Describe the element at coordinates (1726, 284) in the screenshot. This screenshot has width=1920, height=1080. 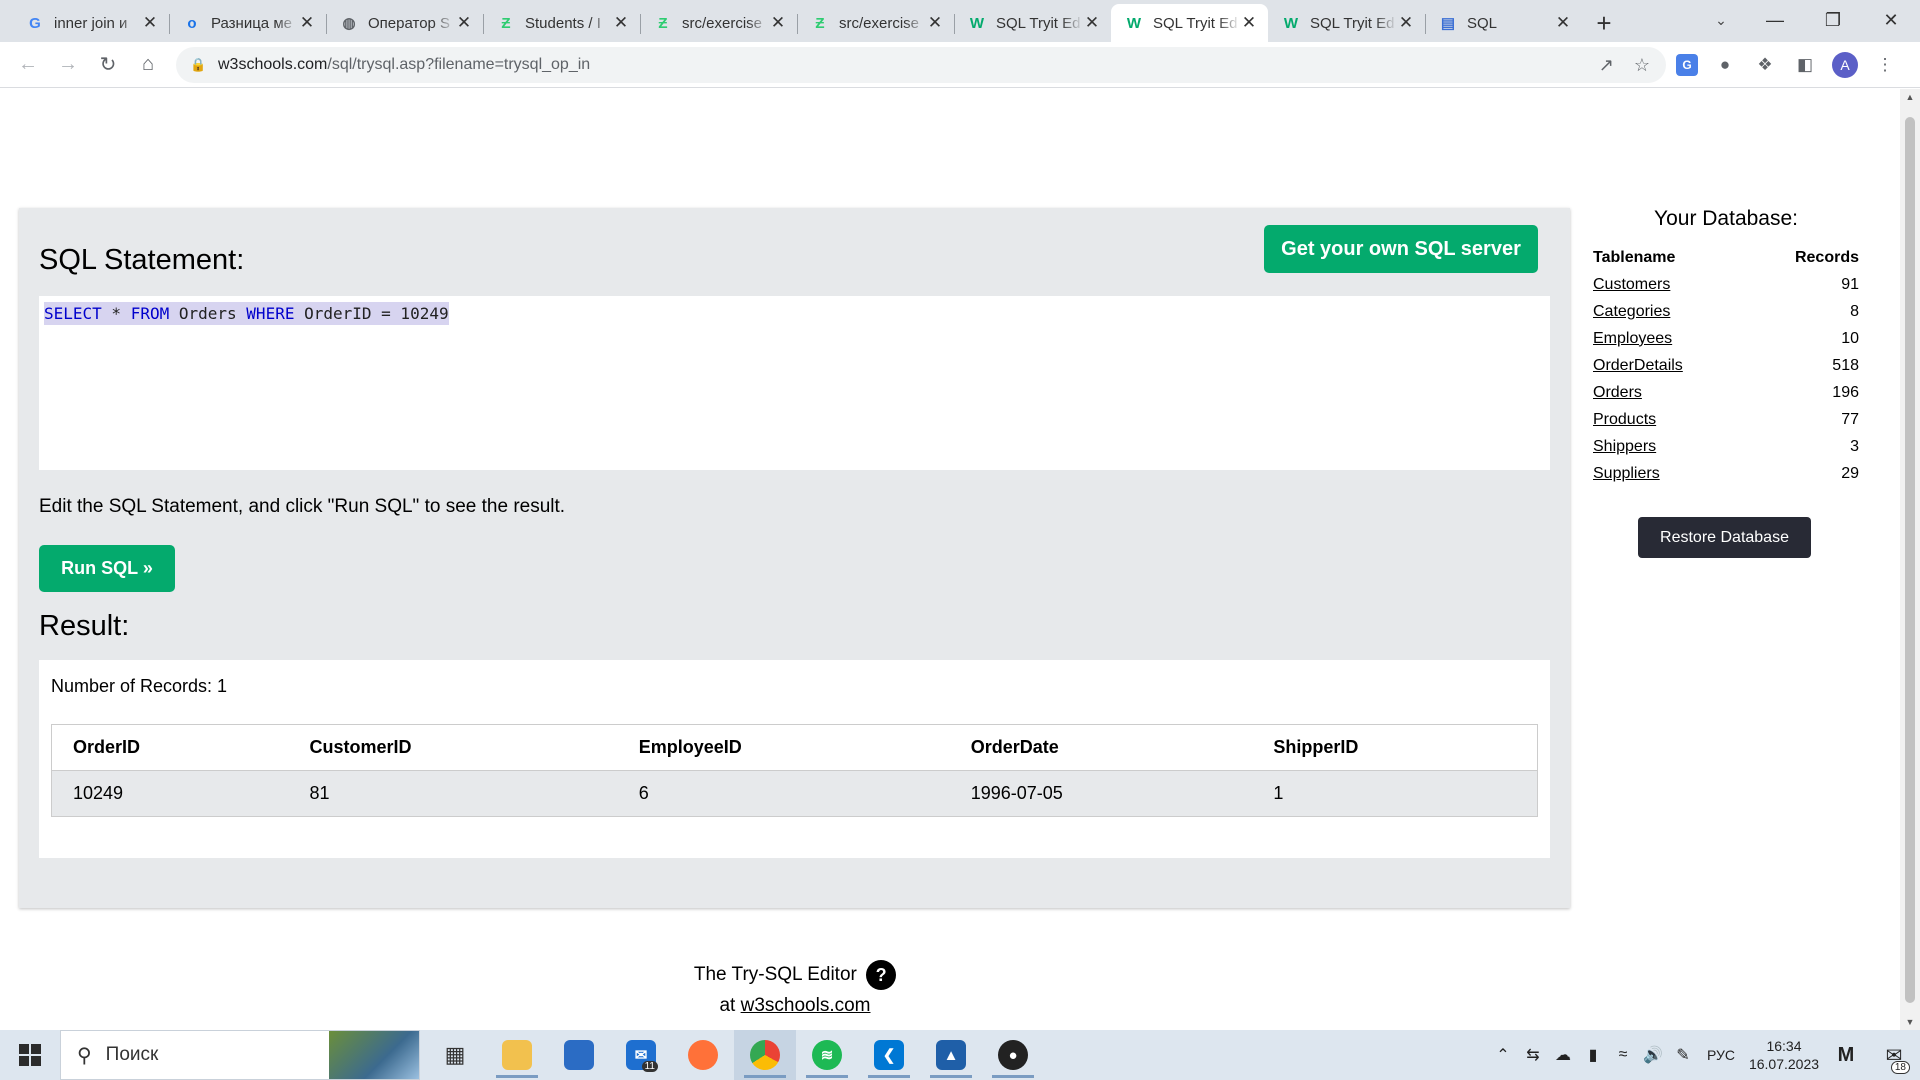
I see `table-row: Customers 91` at that location.